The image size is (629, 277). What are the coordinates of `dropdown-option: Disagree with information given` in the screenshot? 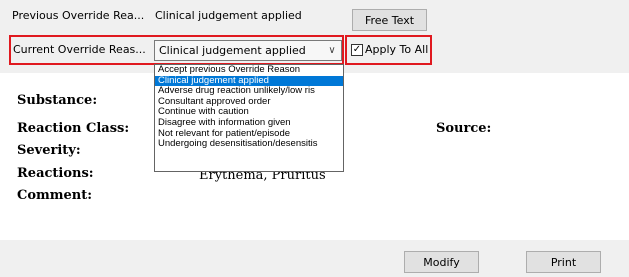 It's located at (249, 123).